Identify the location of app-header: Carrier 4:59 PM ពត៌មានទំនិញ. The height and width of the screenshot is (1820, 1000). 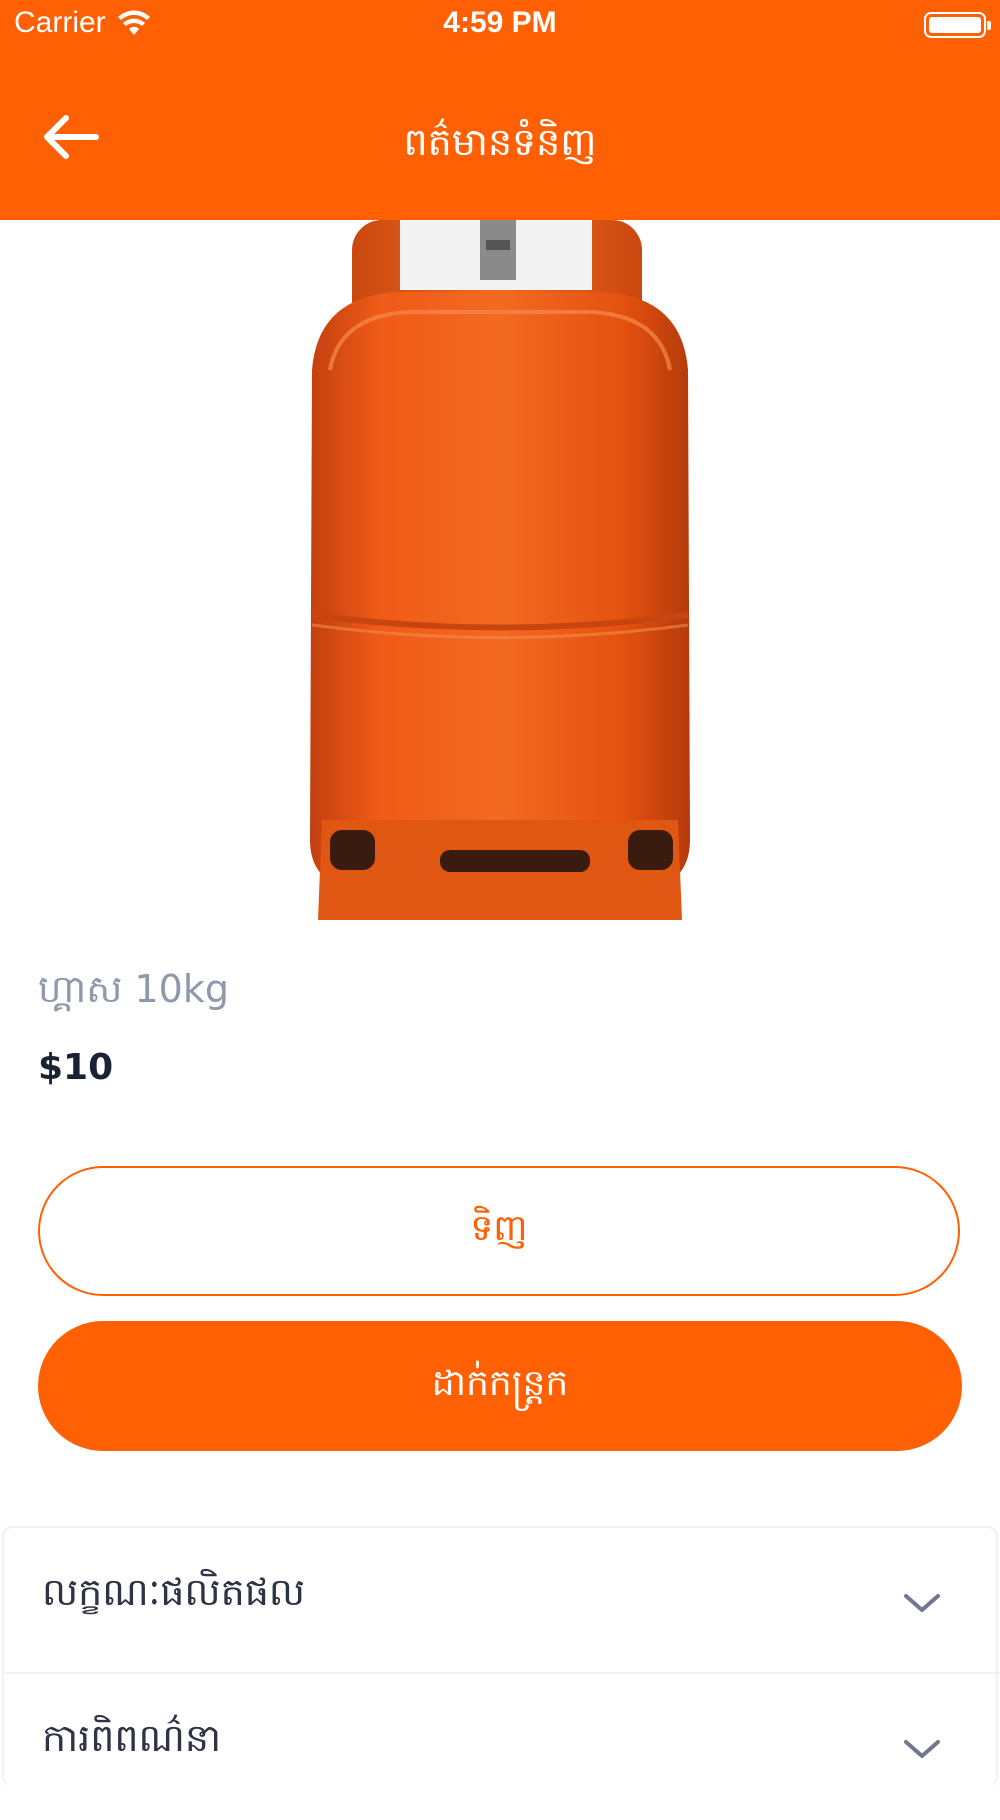
(500, 110).